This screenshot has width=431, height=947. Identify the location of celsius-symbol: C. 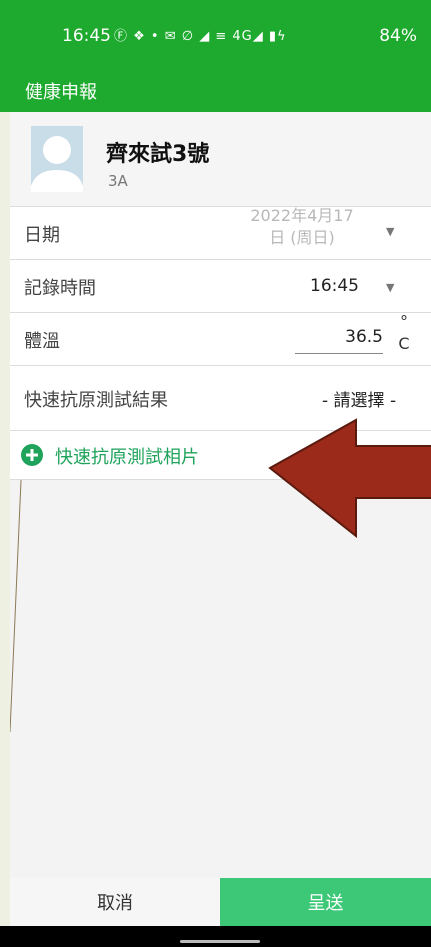
(404, 343).